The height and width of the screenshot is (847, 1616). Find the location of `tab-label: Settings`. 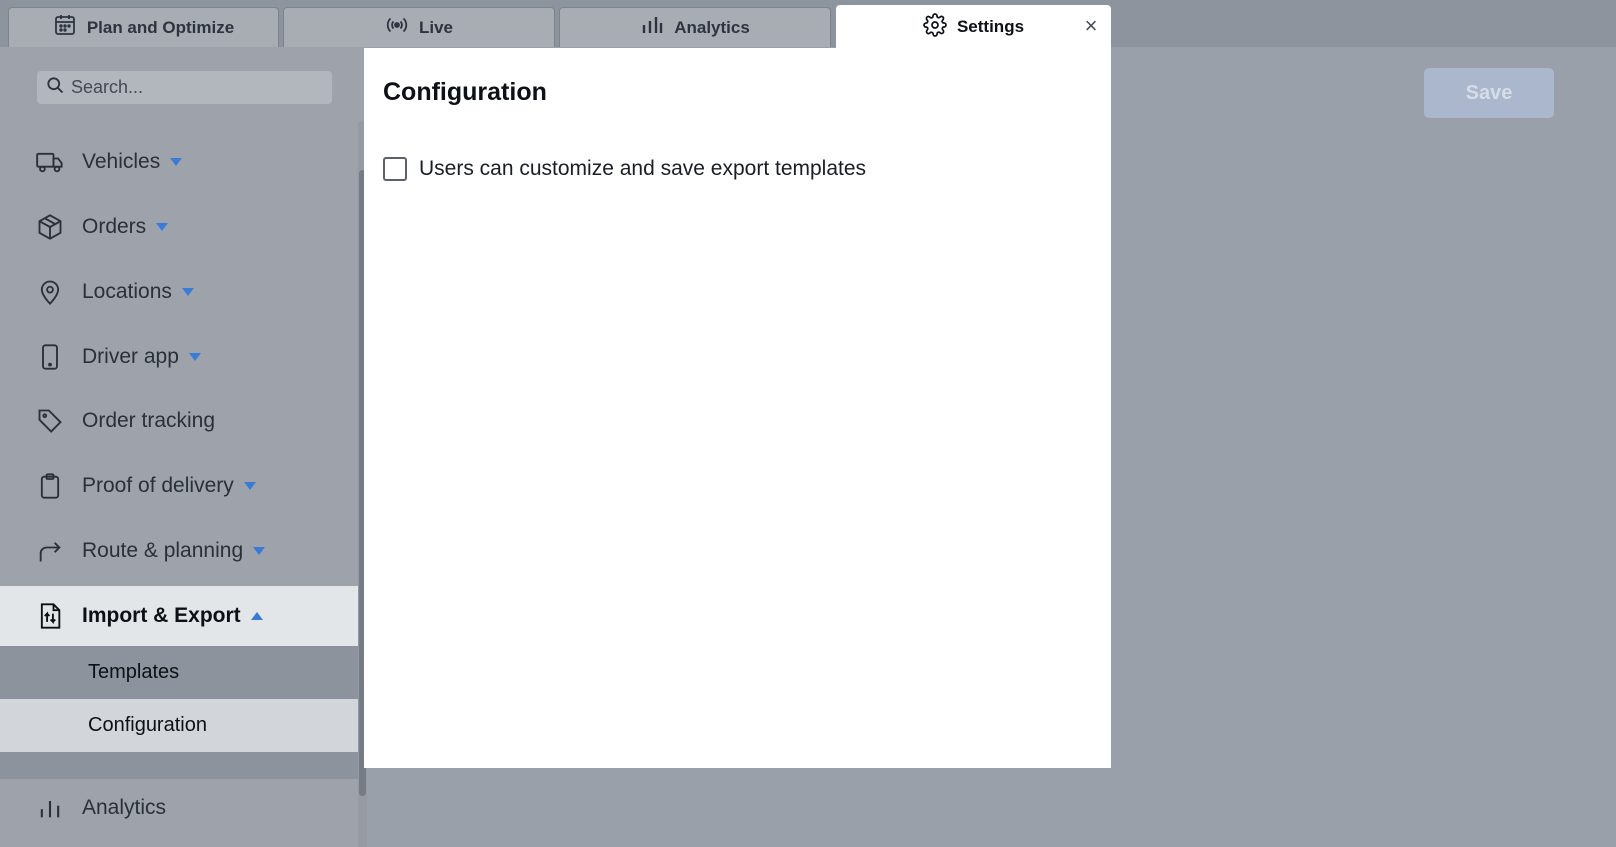

tab-label: Settings is located at coordinates (990, 26).